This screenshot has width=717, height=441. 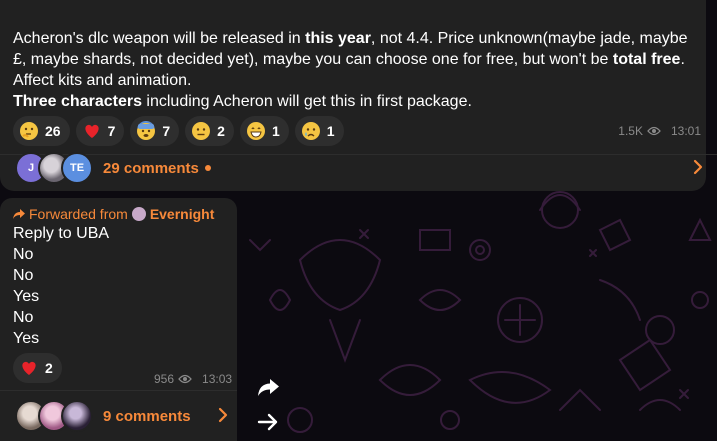 I want to click on forwarded-prefix: Forwarded from, so click(x=78, y=214).